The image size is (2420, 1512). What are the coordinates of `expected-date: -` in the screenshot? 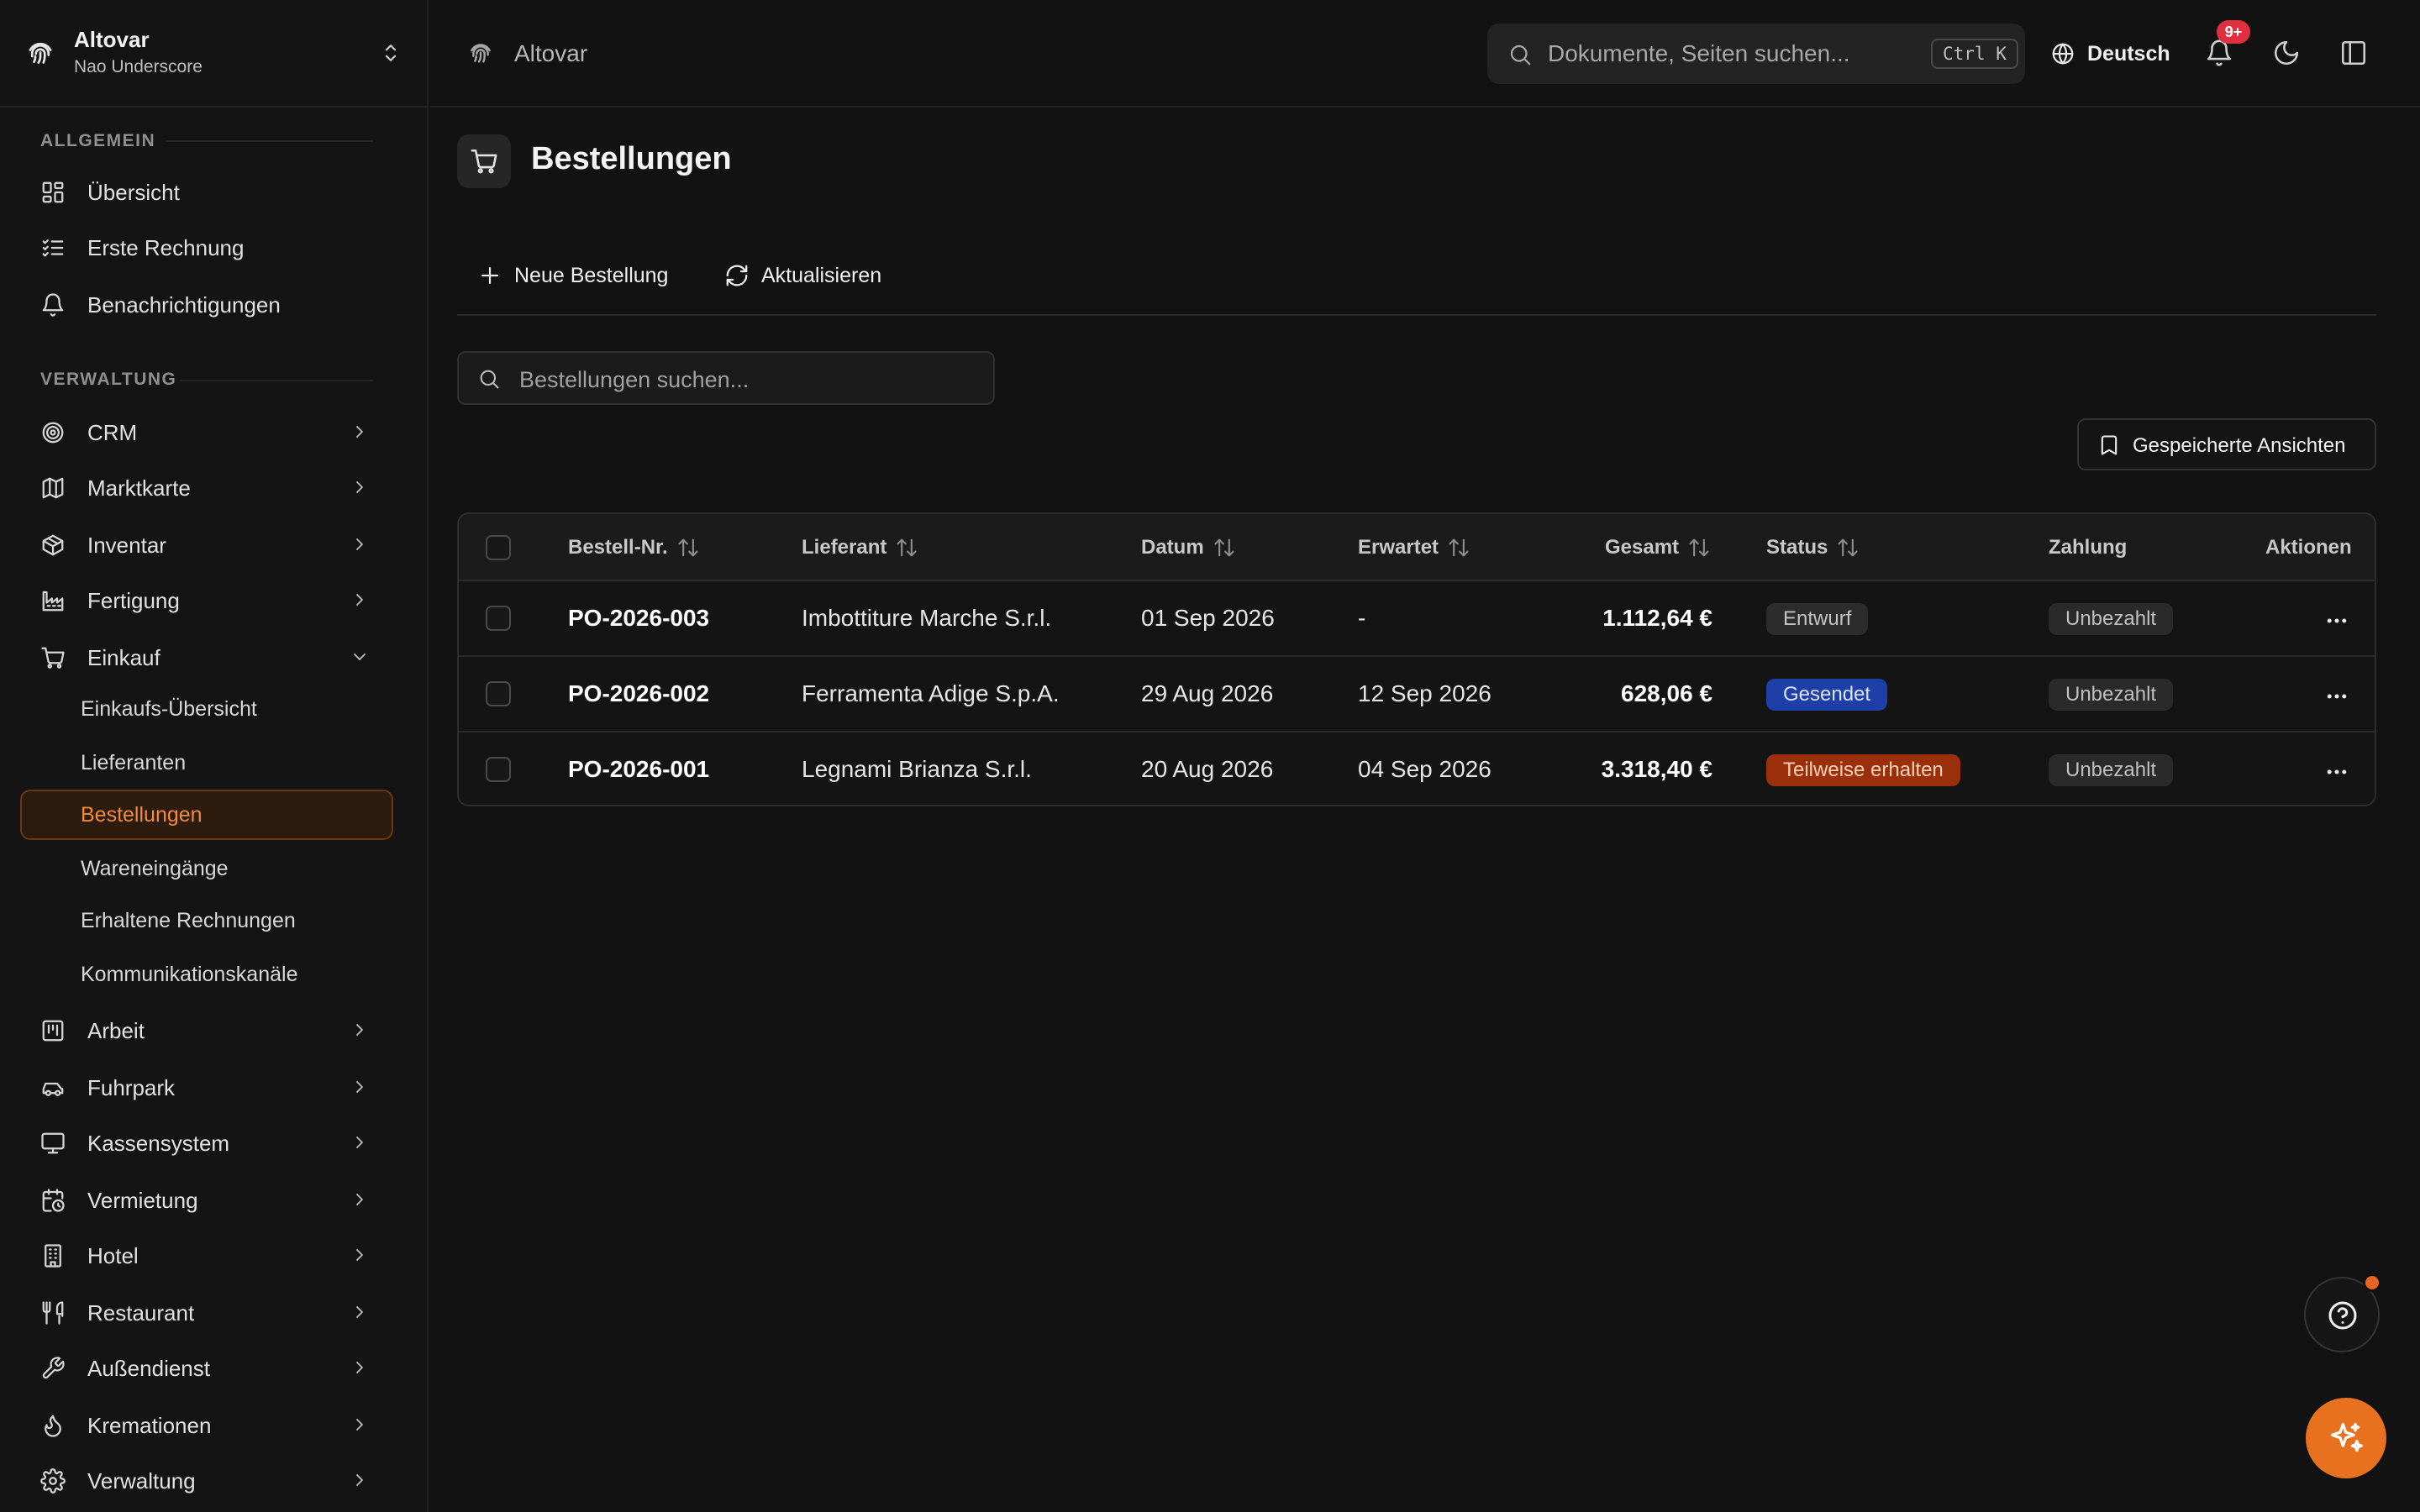 It's located at (1362, 618).